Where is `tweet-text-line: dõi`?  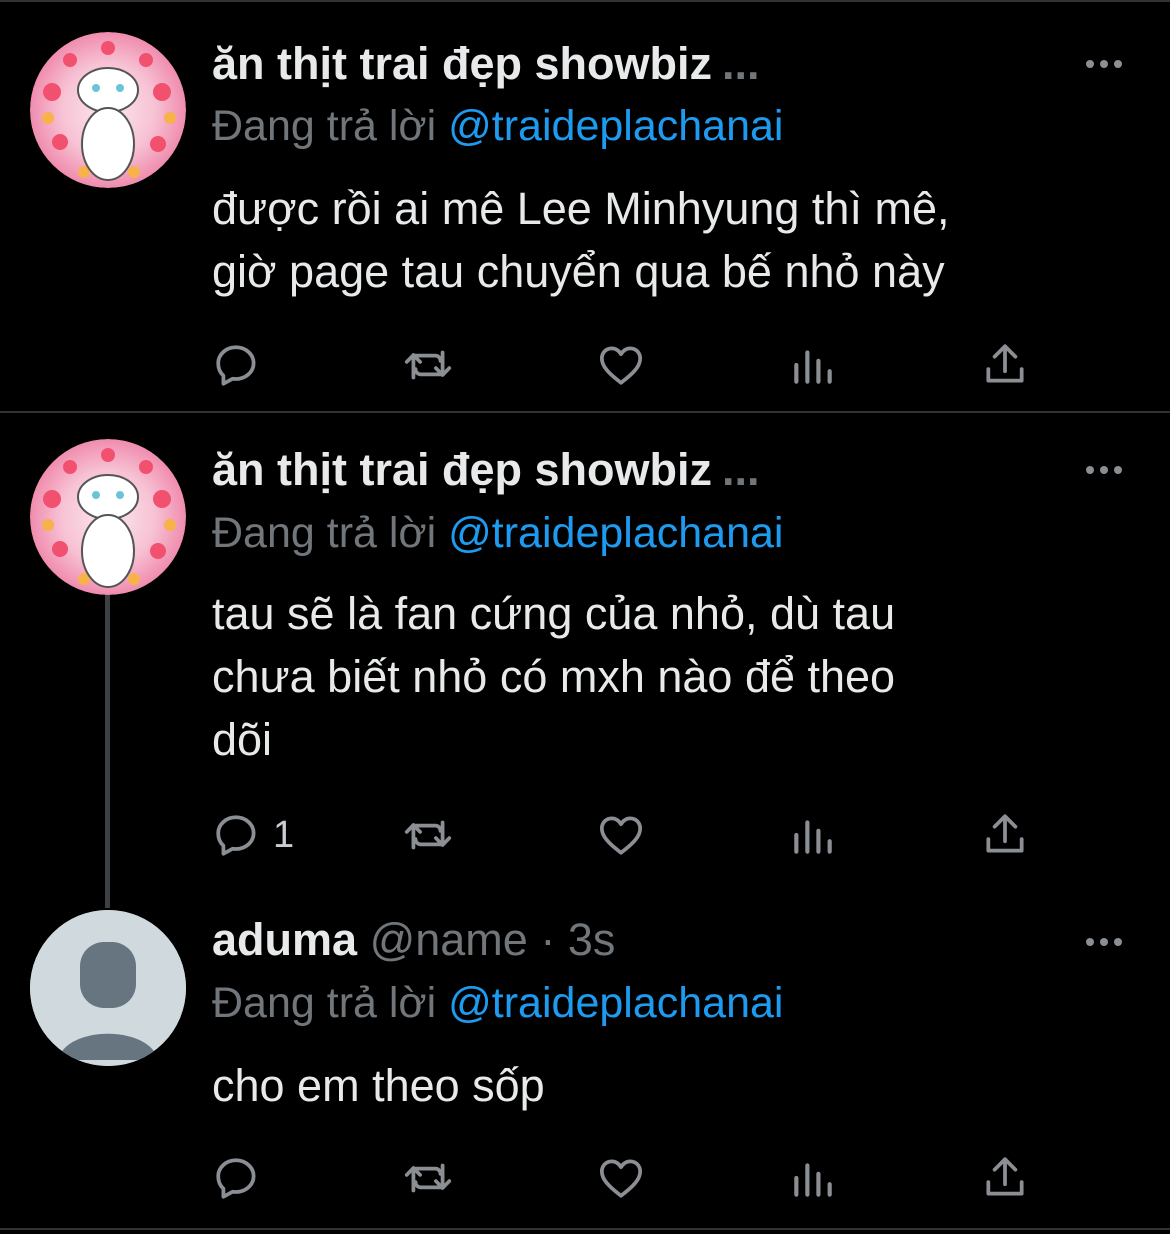 tweet-text-line: dõi is located at coordinates (242, 739).